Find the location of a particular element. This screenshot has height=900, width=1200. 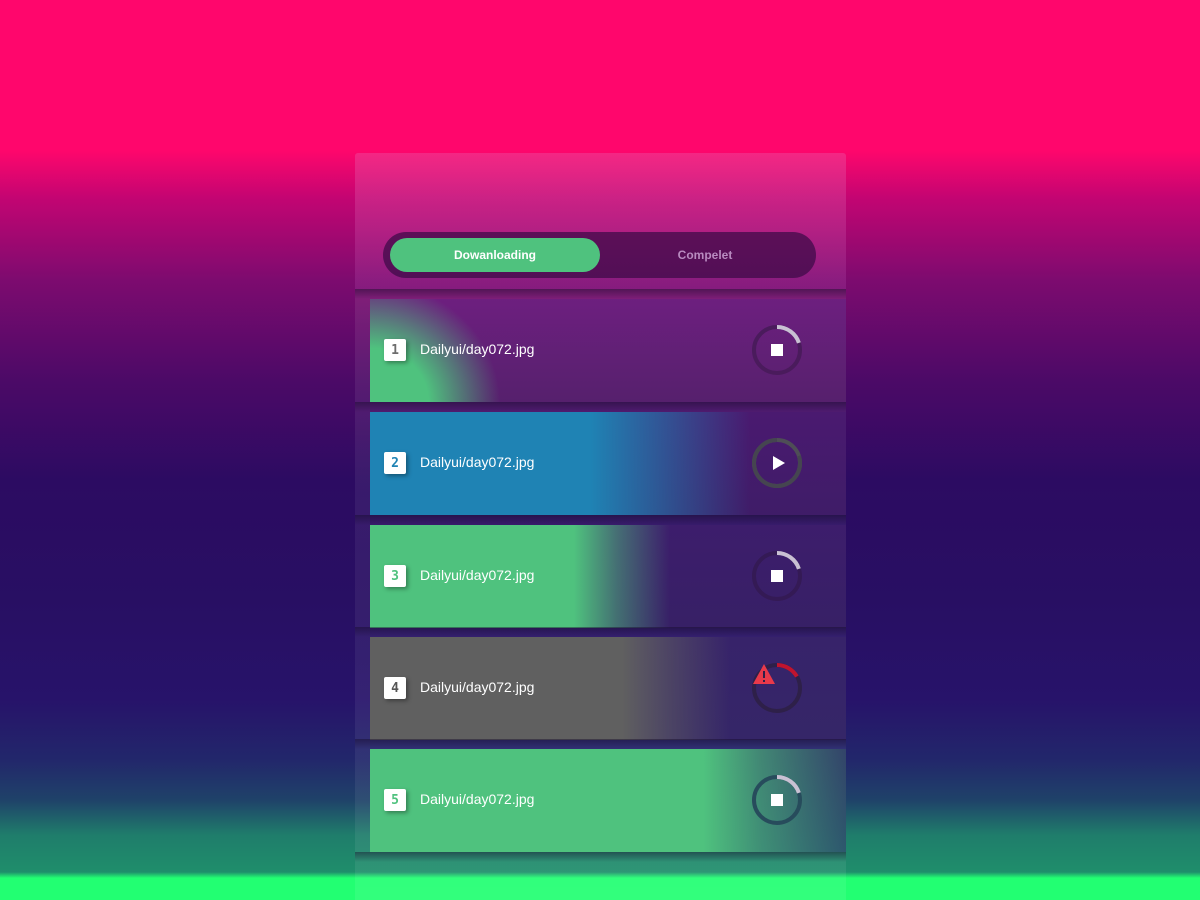

warning-icon is located at coordinates (764, 674).